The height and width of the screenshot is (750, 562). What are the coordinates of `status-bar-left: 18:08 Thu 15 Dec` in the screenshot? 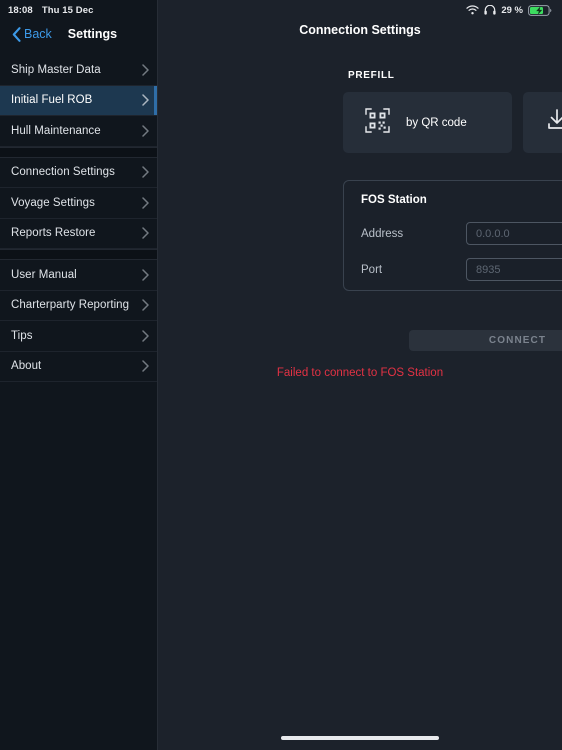 It's located at (78, 10).